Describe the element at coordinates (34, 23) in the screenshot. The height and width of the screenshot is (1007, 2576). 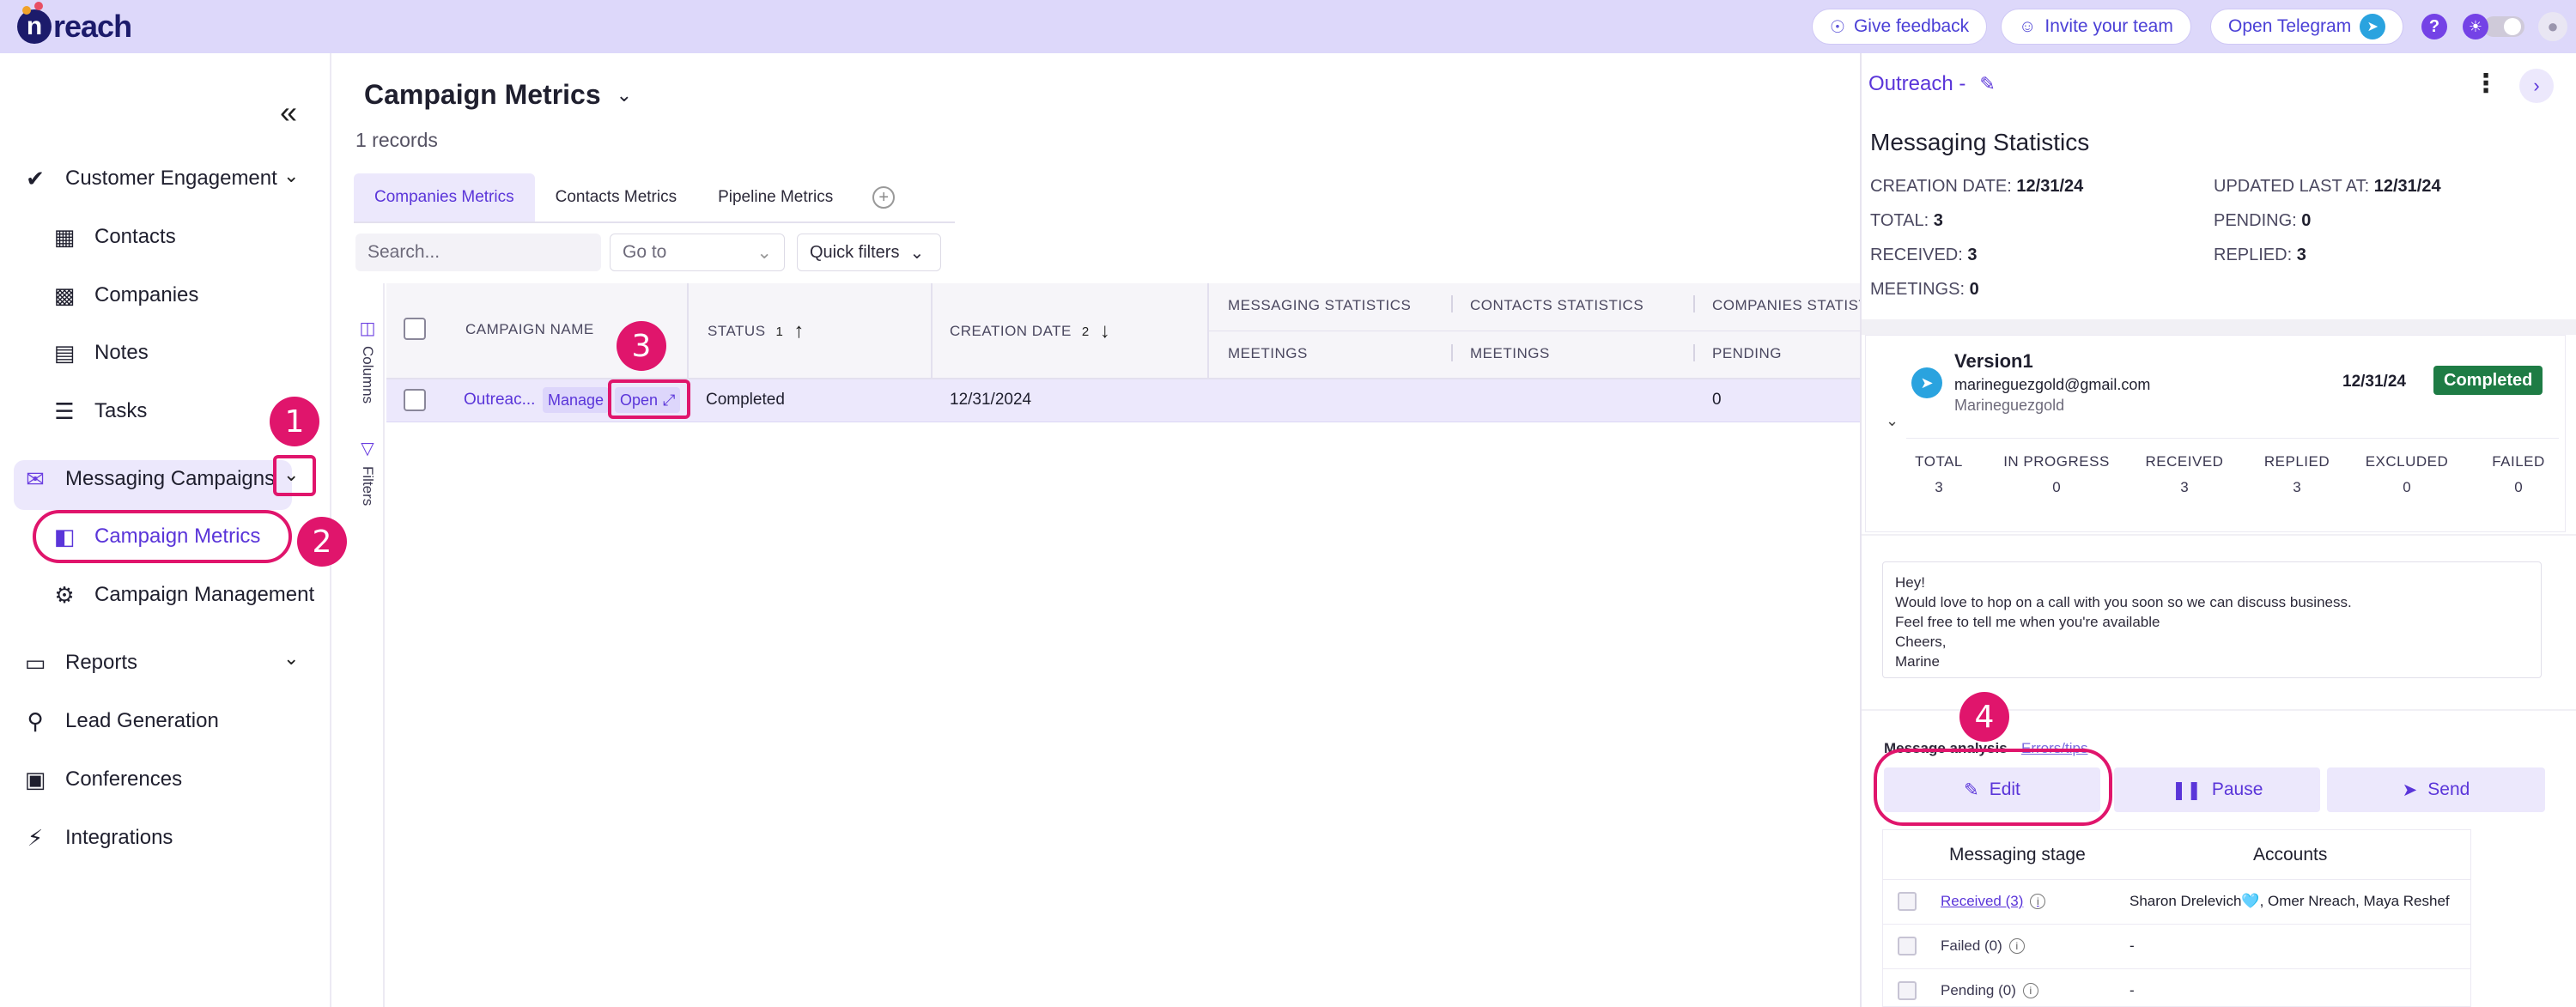
I see `logo-mark: n` at that location.